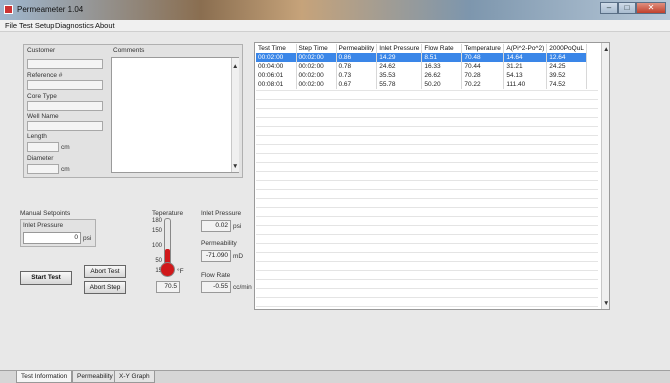 This screenshot has height=383, width=670. What do you see at coordinates (399, 84) in the screenshot?
I see `table-cell: 55.78` at bounding box center [399, 84].